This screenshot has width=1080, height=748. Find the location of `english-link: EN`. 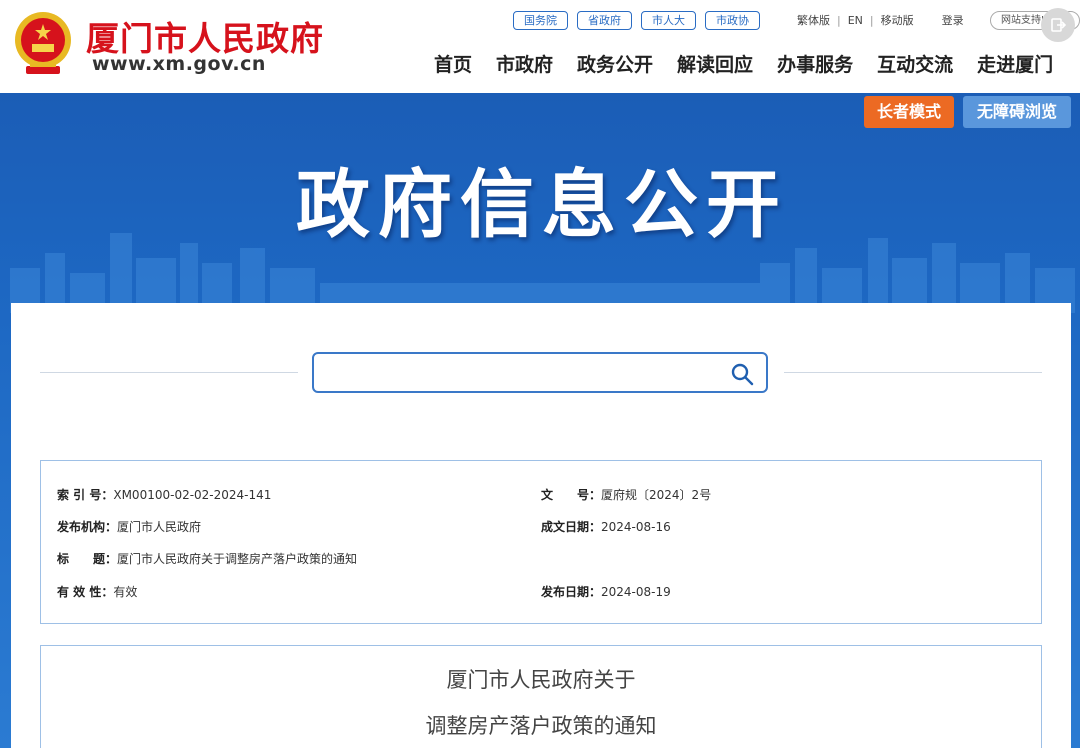

english-link: EN is located at coordinates (855, 20).